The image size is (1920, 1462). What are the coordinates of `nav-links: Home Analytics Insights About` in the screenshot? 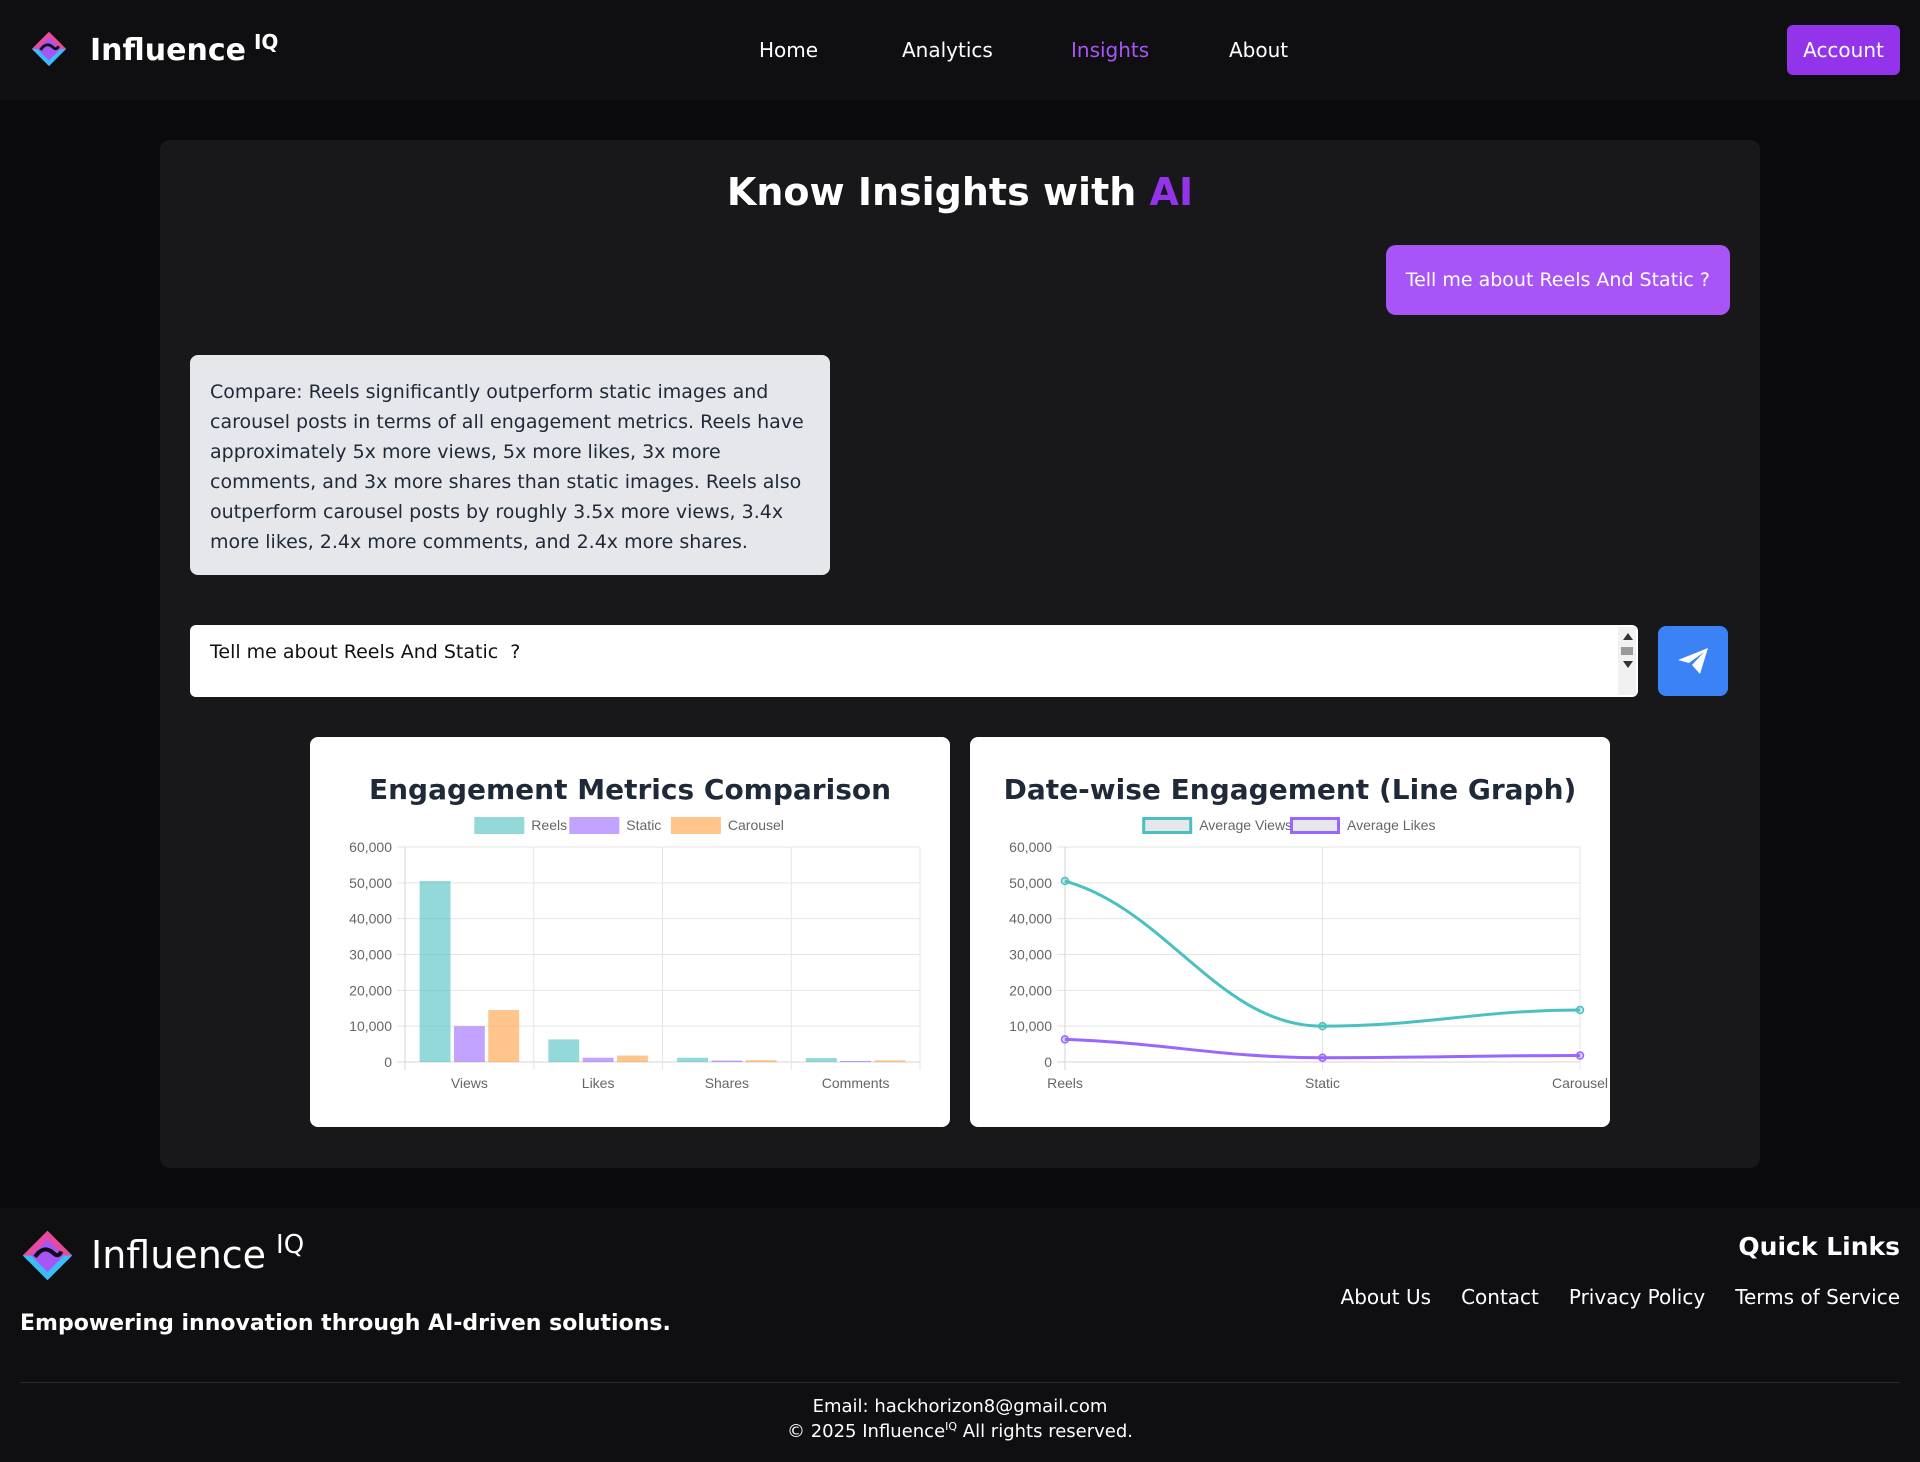 It's located at (960, 53).